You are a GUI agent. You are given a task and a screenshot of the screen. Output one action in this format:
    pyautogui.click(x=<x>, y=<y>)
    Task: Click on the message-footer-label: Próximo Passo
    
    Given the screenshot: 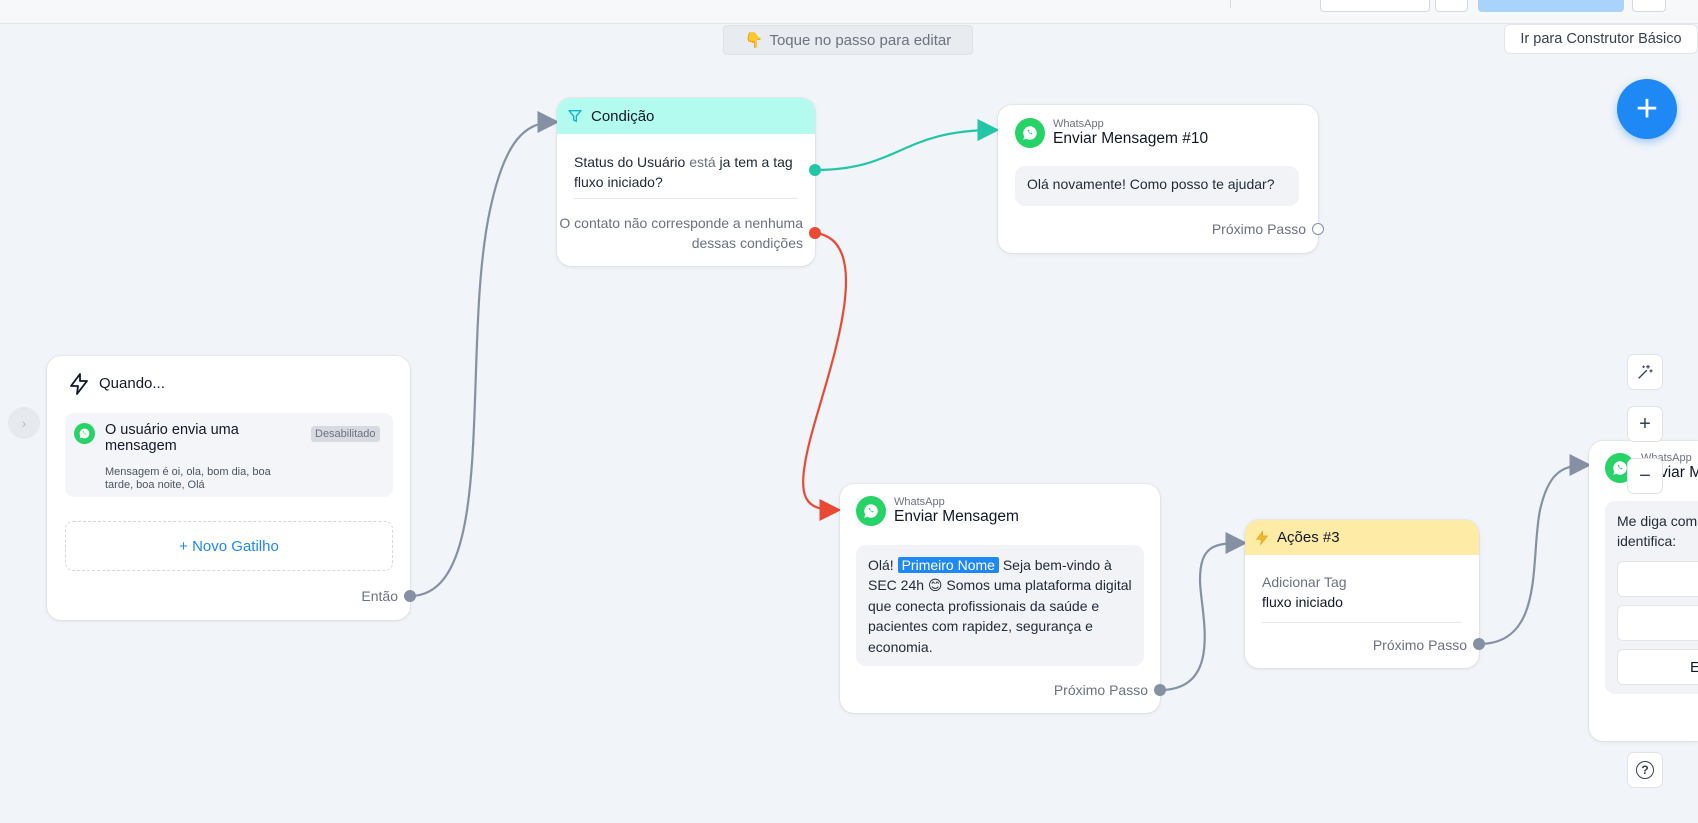 What is the action you would take?
    pyautogui.click(x=1100, y=690)
    